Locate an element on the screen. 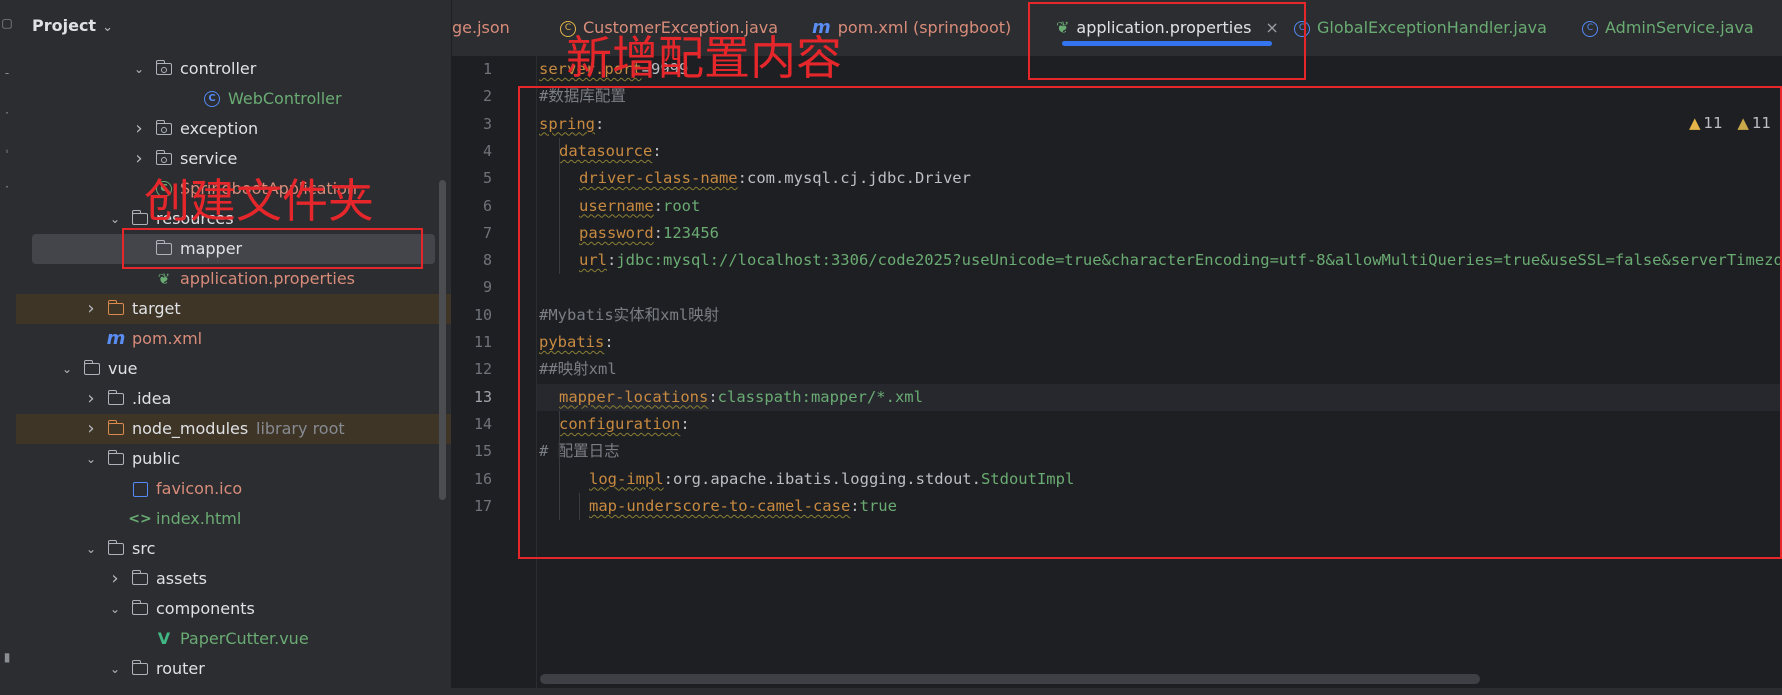  line-number: 14 is located at coordinates (482, 423).